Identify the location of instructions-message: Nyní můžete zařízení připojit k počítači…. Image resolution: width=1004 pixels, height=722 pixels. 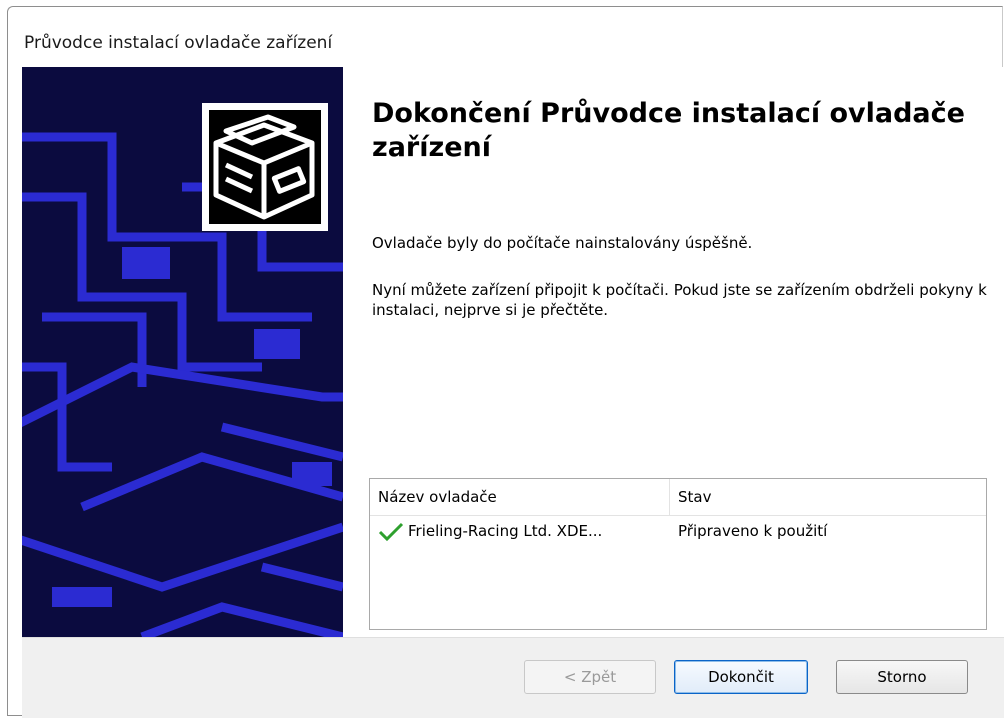
(679, 300).